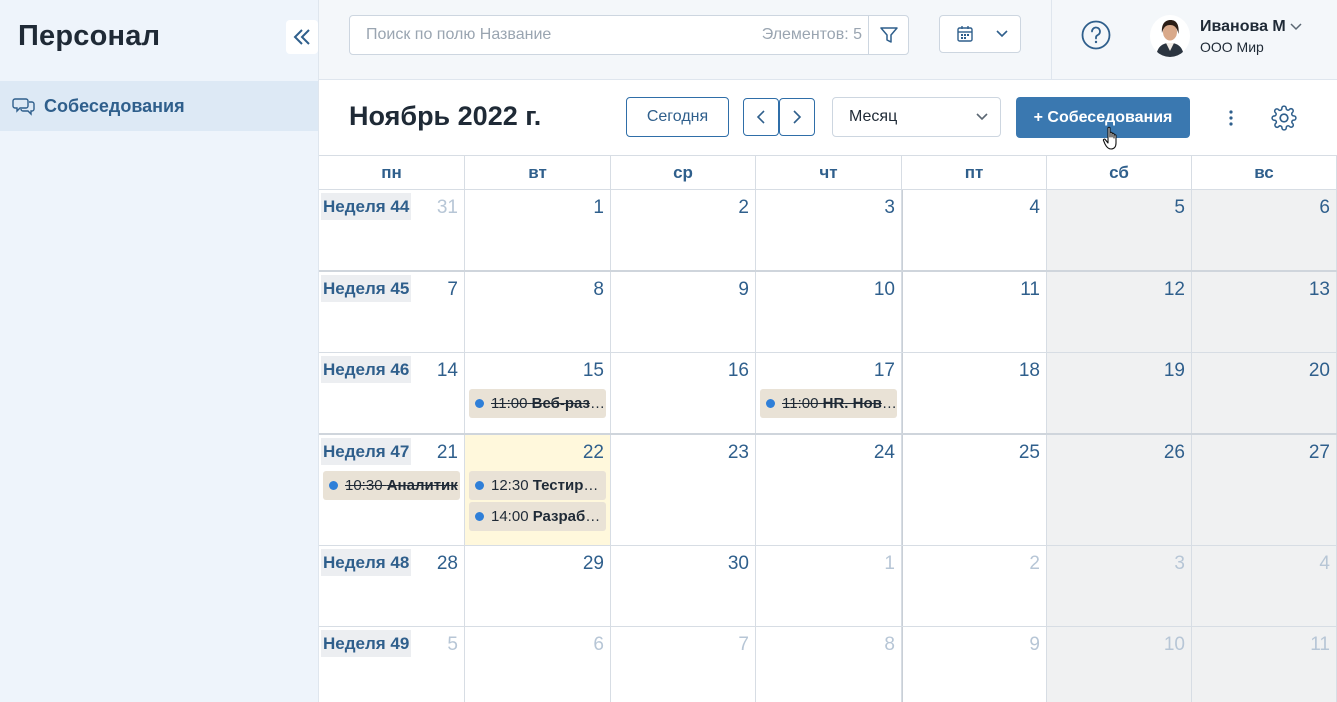  What do you see at coordinates (683, 664) in the screenshot?
I see `day-cell: 7` at bounding box center [683, 664].